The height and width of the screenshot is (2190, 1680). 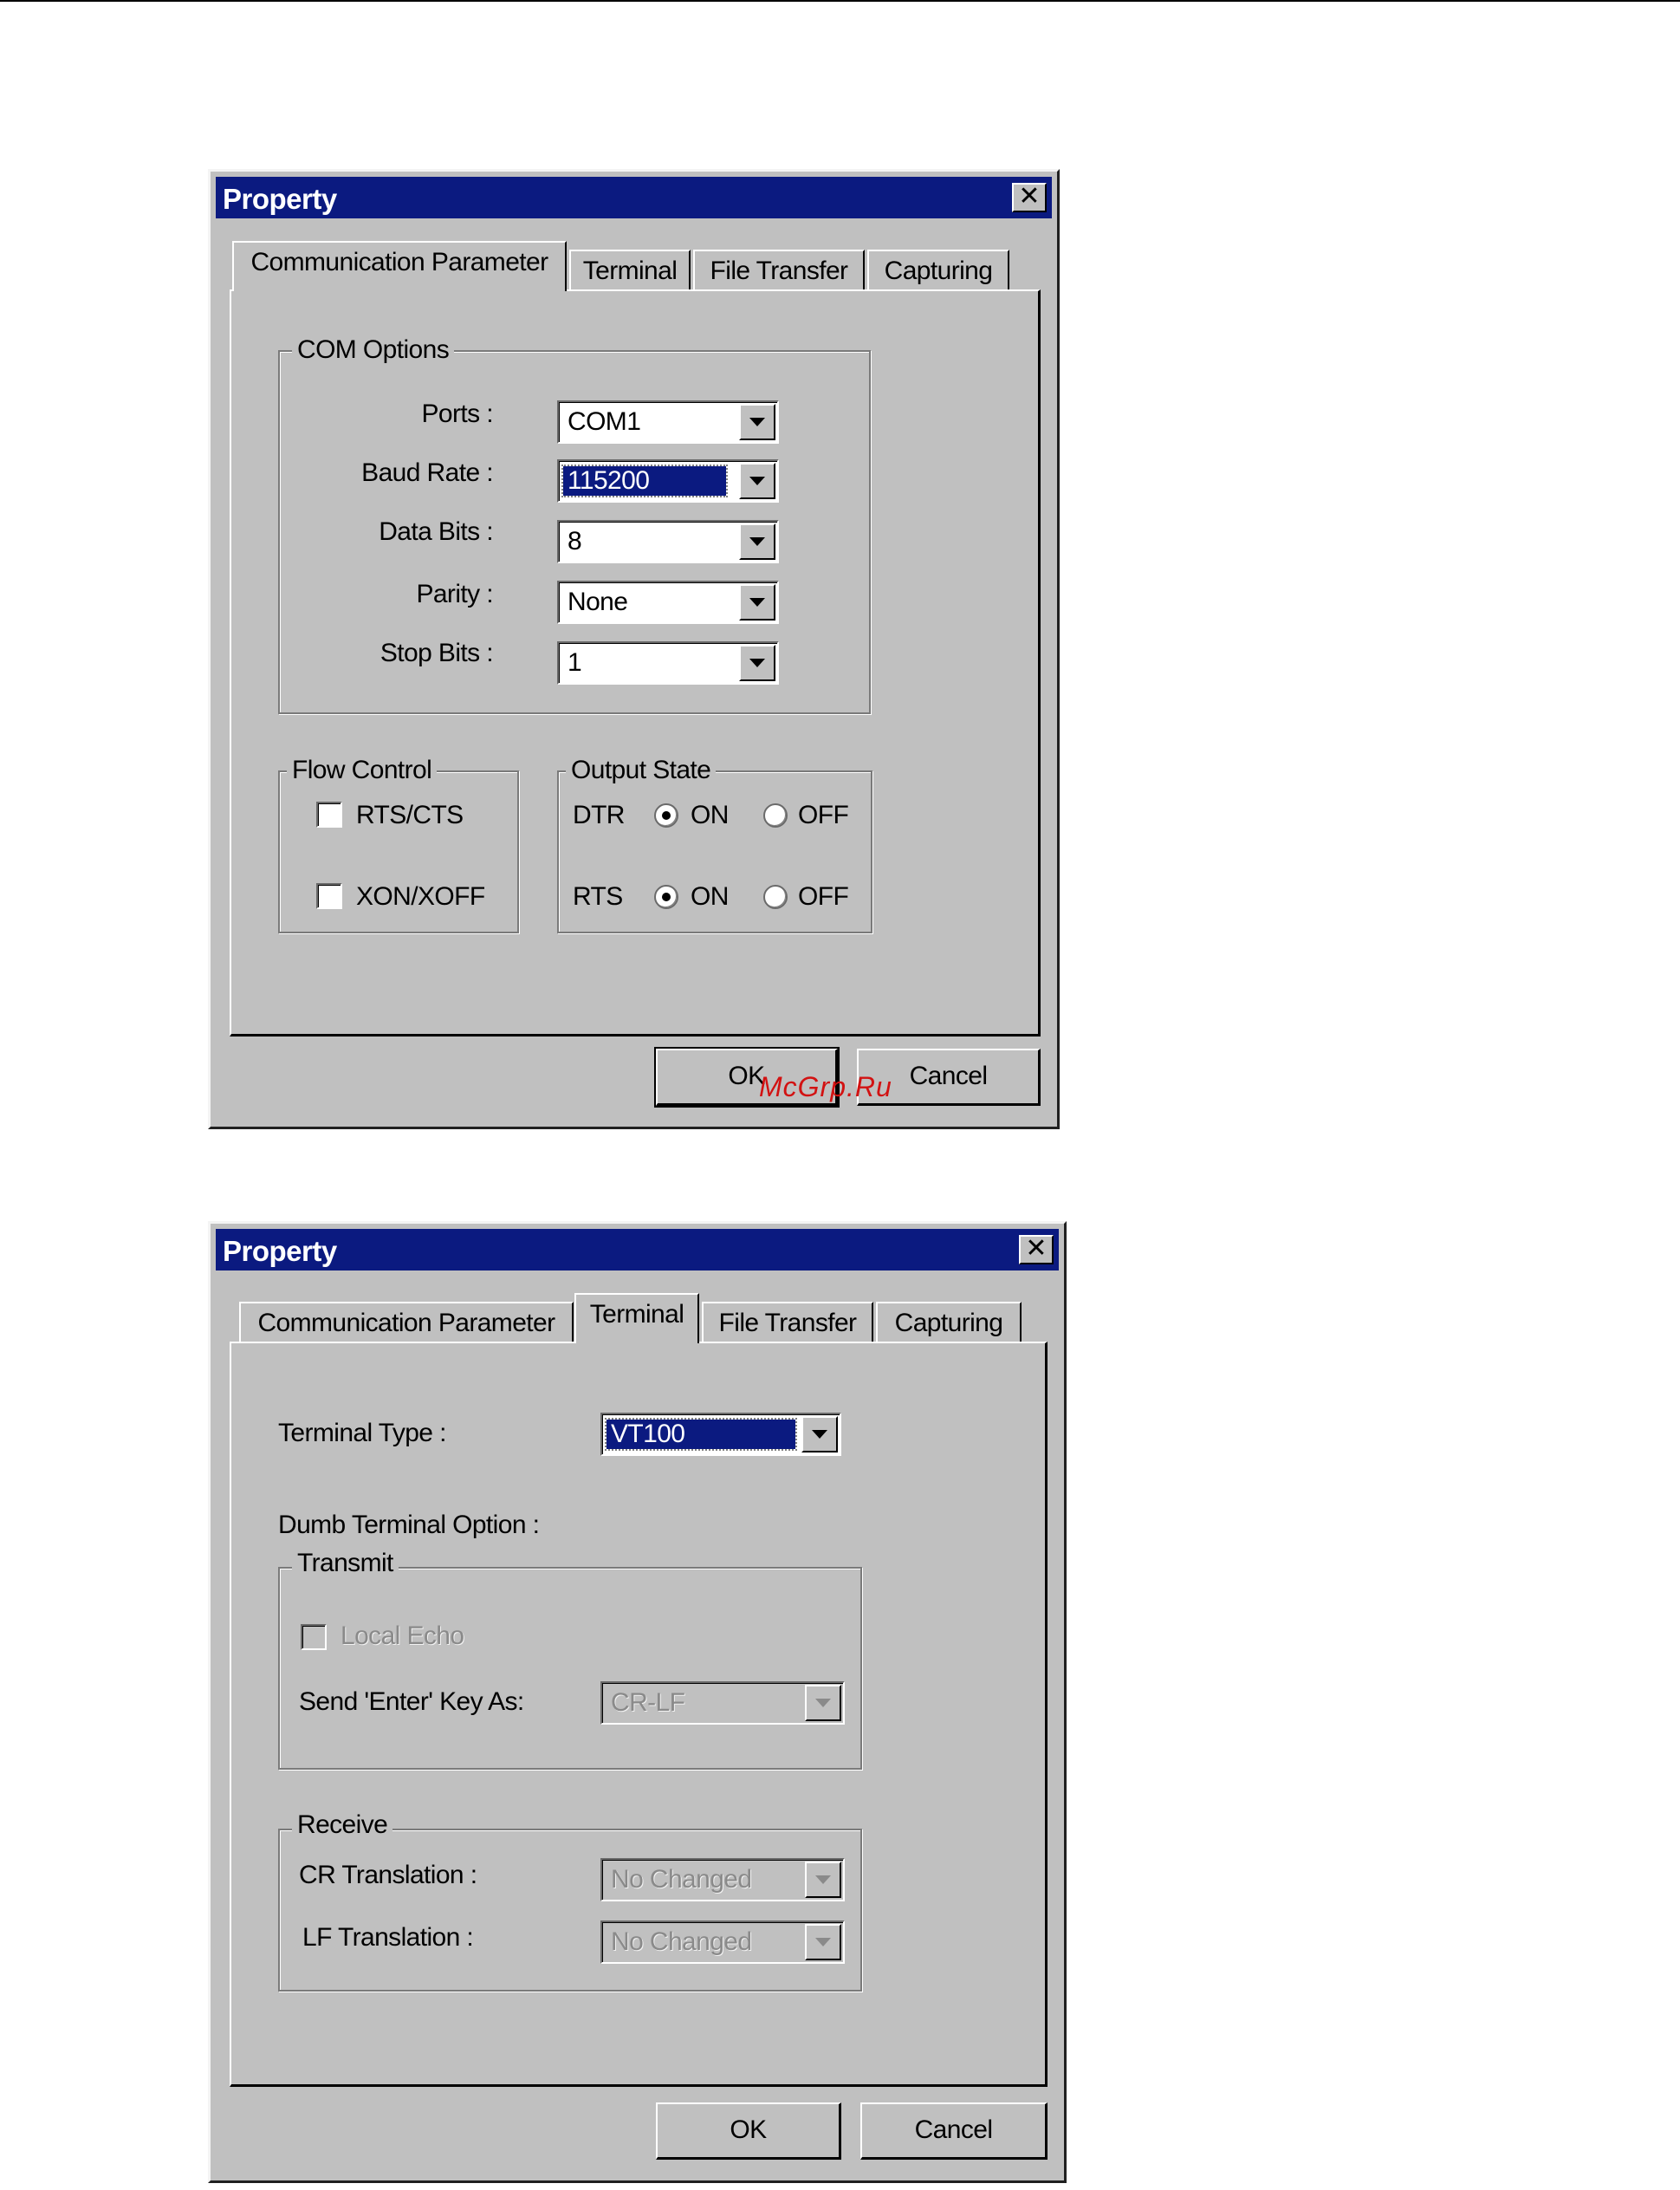 I want to click on cancel-button: Cancel, so click(x=954, y=2131).